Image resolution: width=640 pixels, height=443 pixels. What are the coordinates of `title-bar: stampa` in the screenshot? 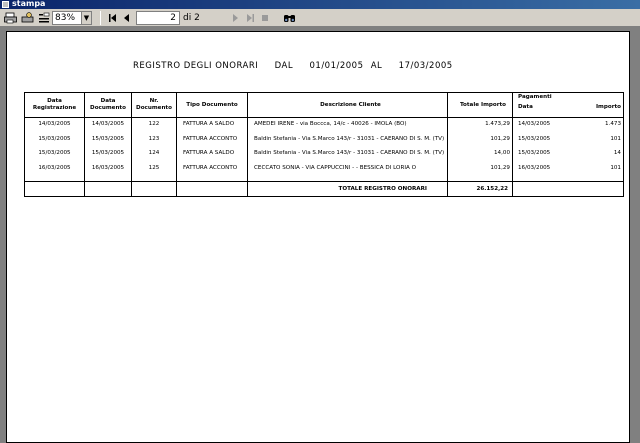 It's located at (320, 4).